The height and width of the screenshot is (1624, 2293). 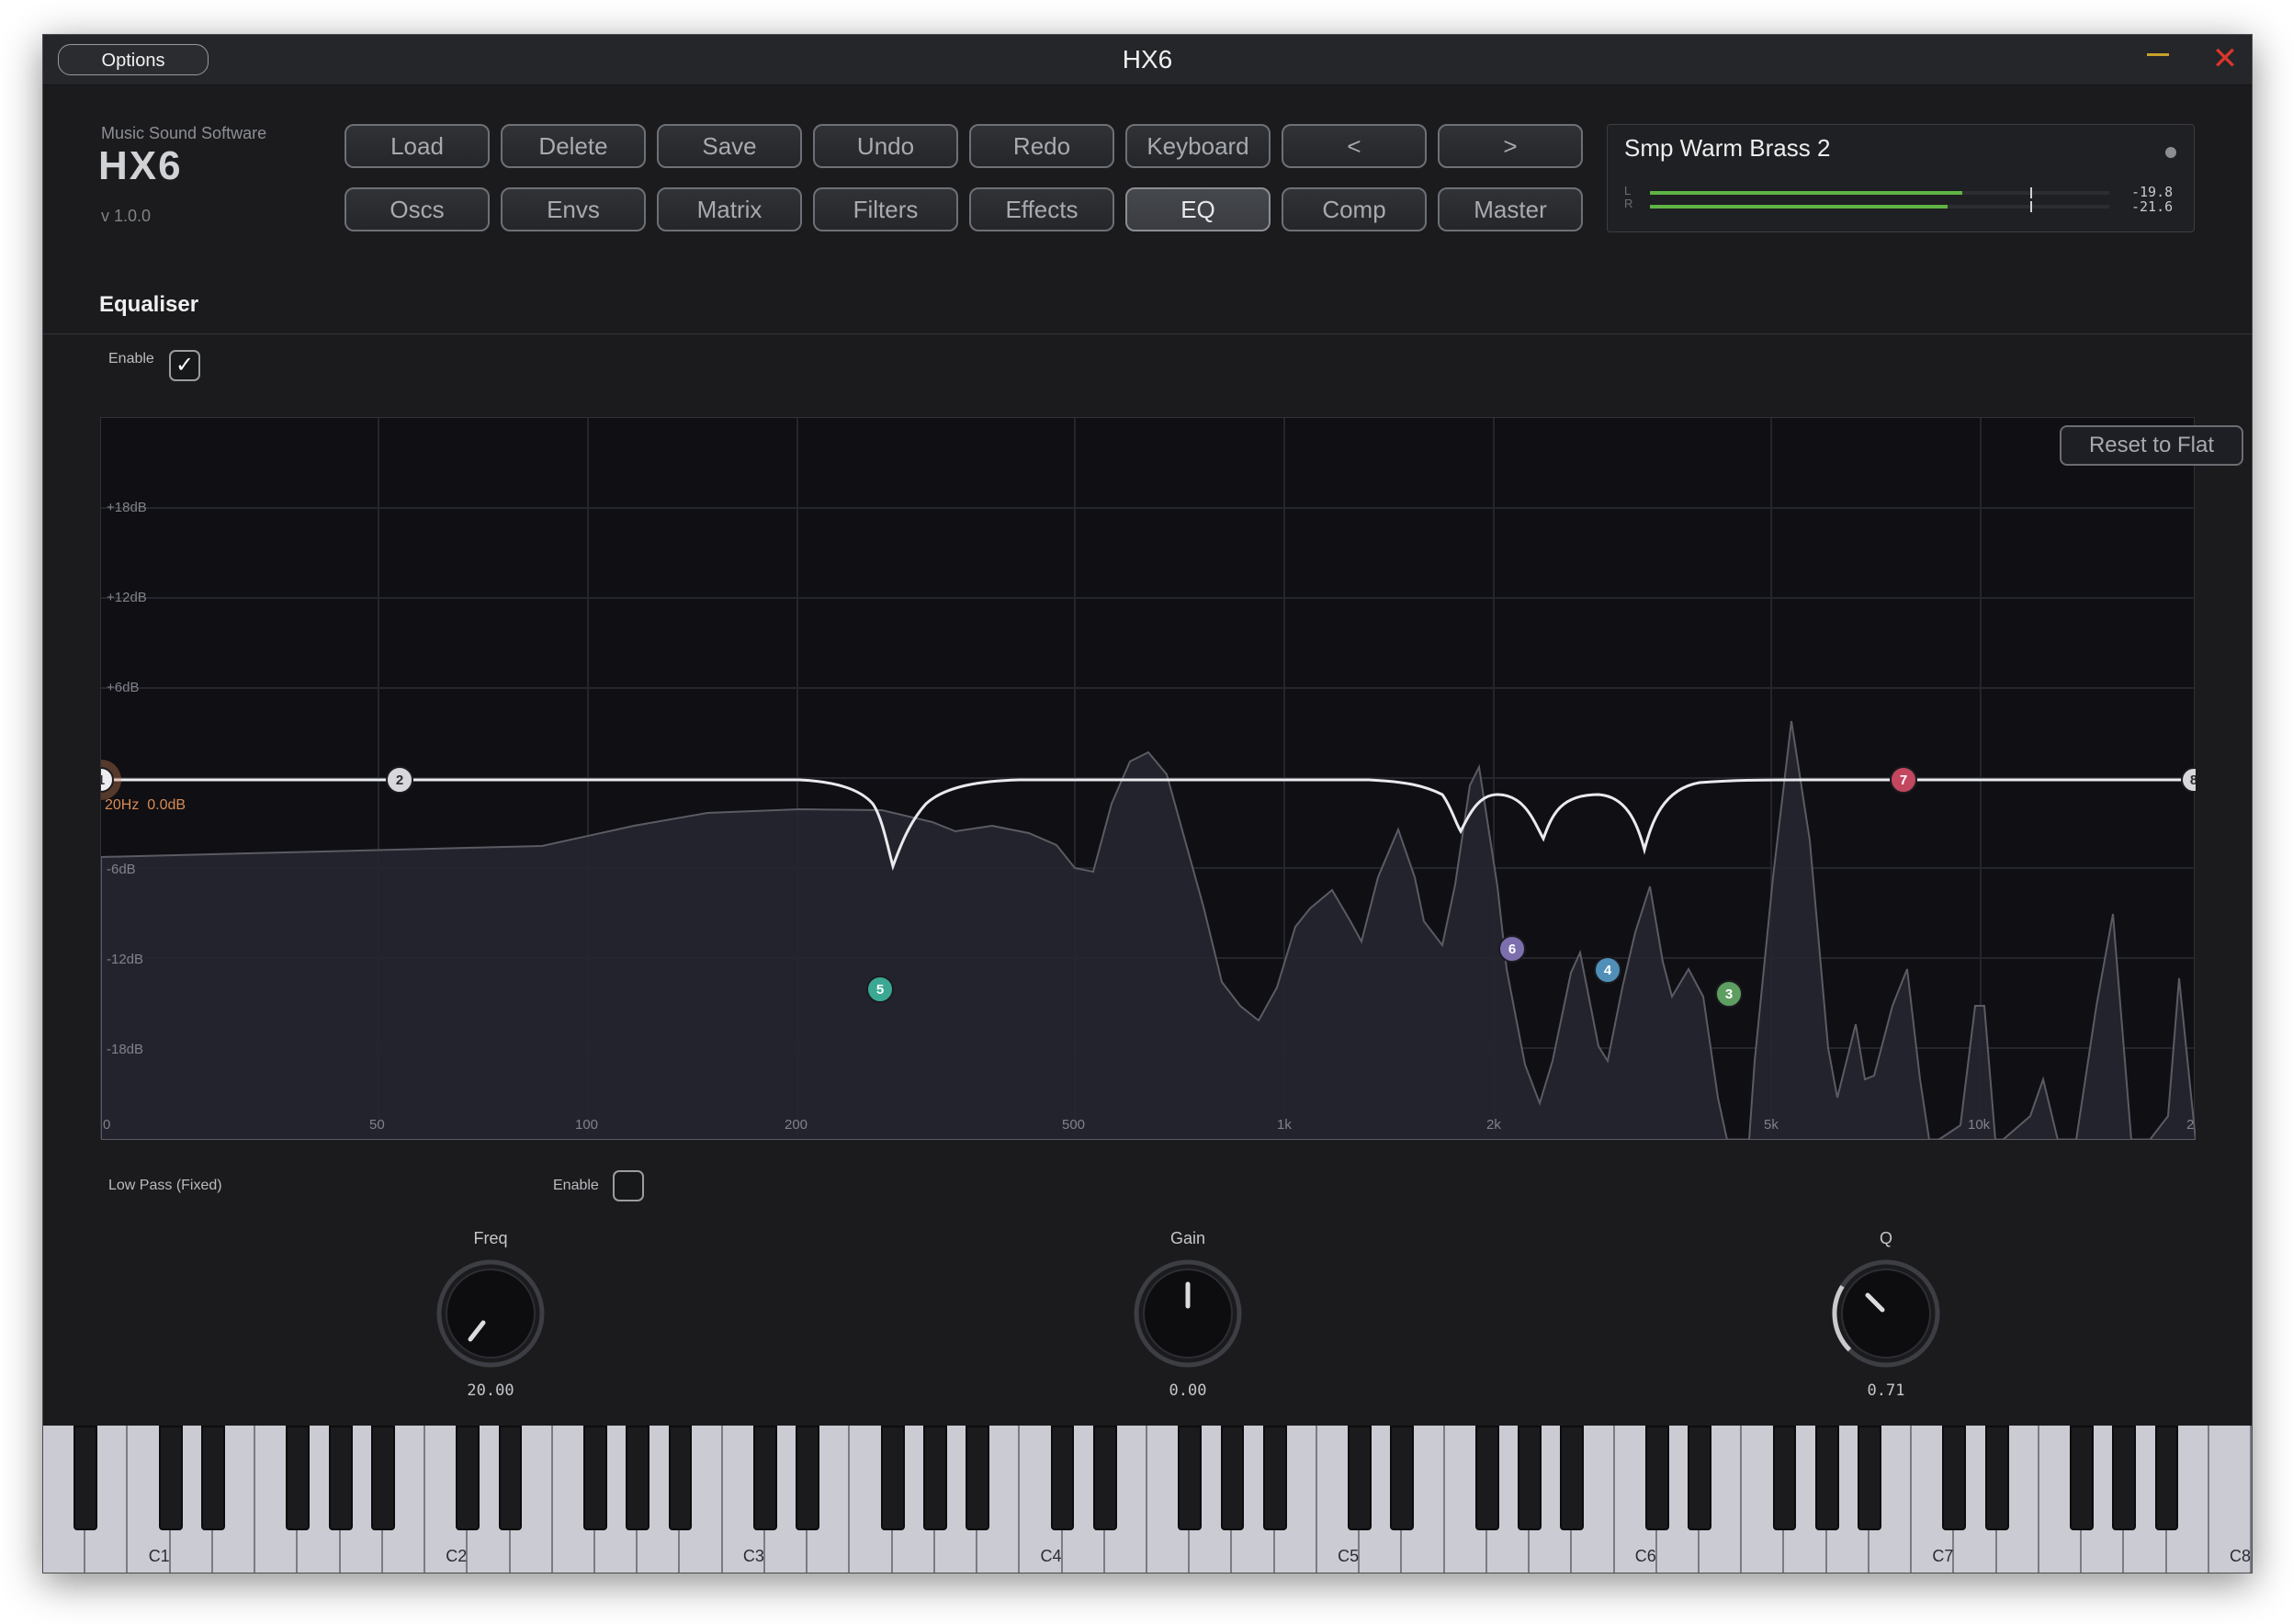 What do you see at coordinates (2190, 1125) in the screenshot?
I see `freq-label: 2` at bounding box center [2190, 1125].